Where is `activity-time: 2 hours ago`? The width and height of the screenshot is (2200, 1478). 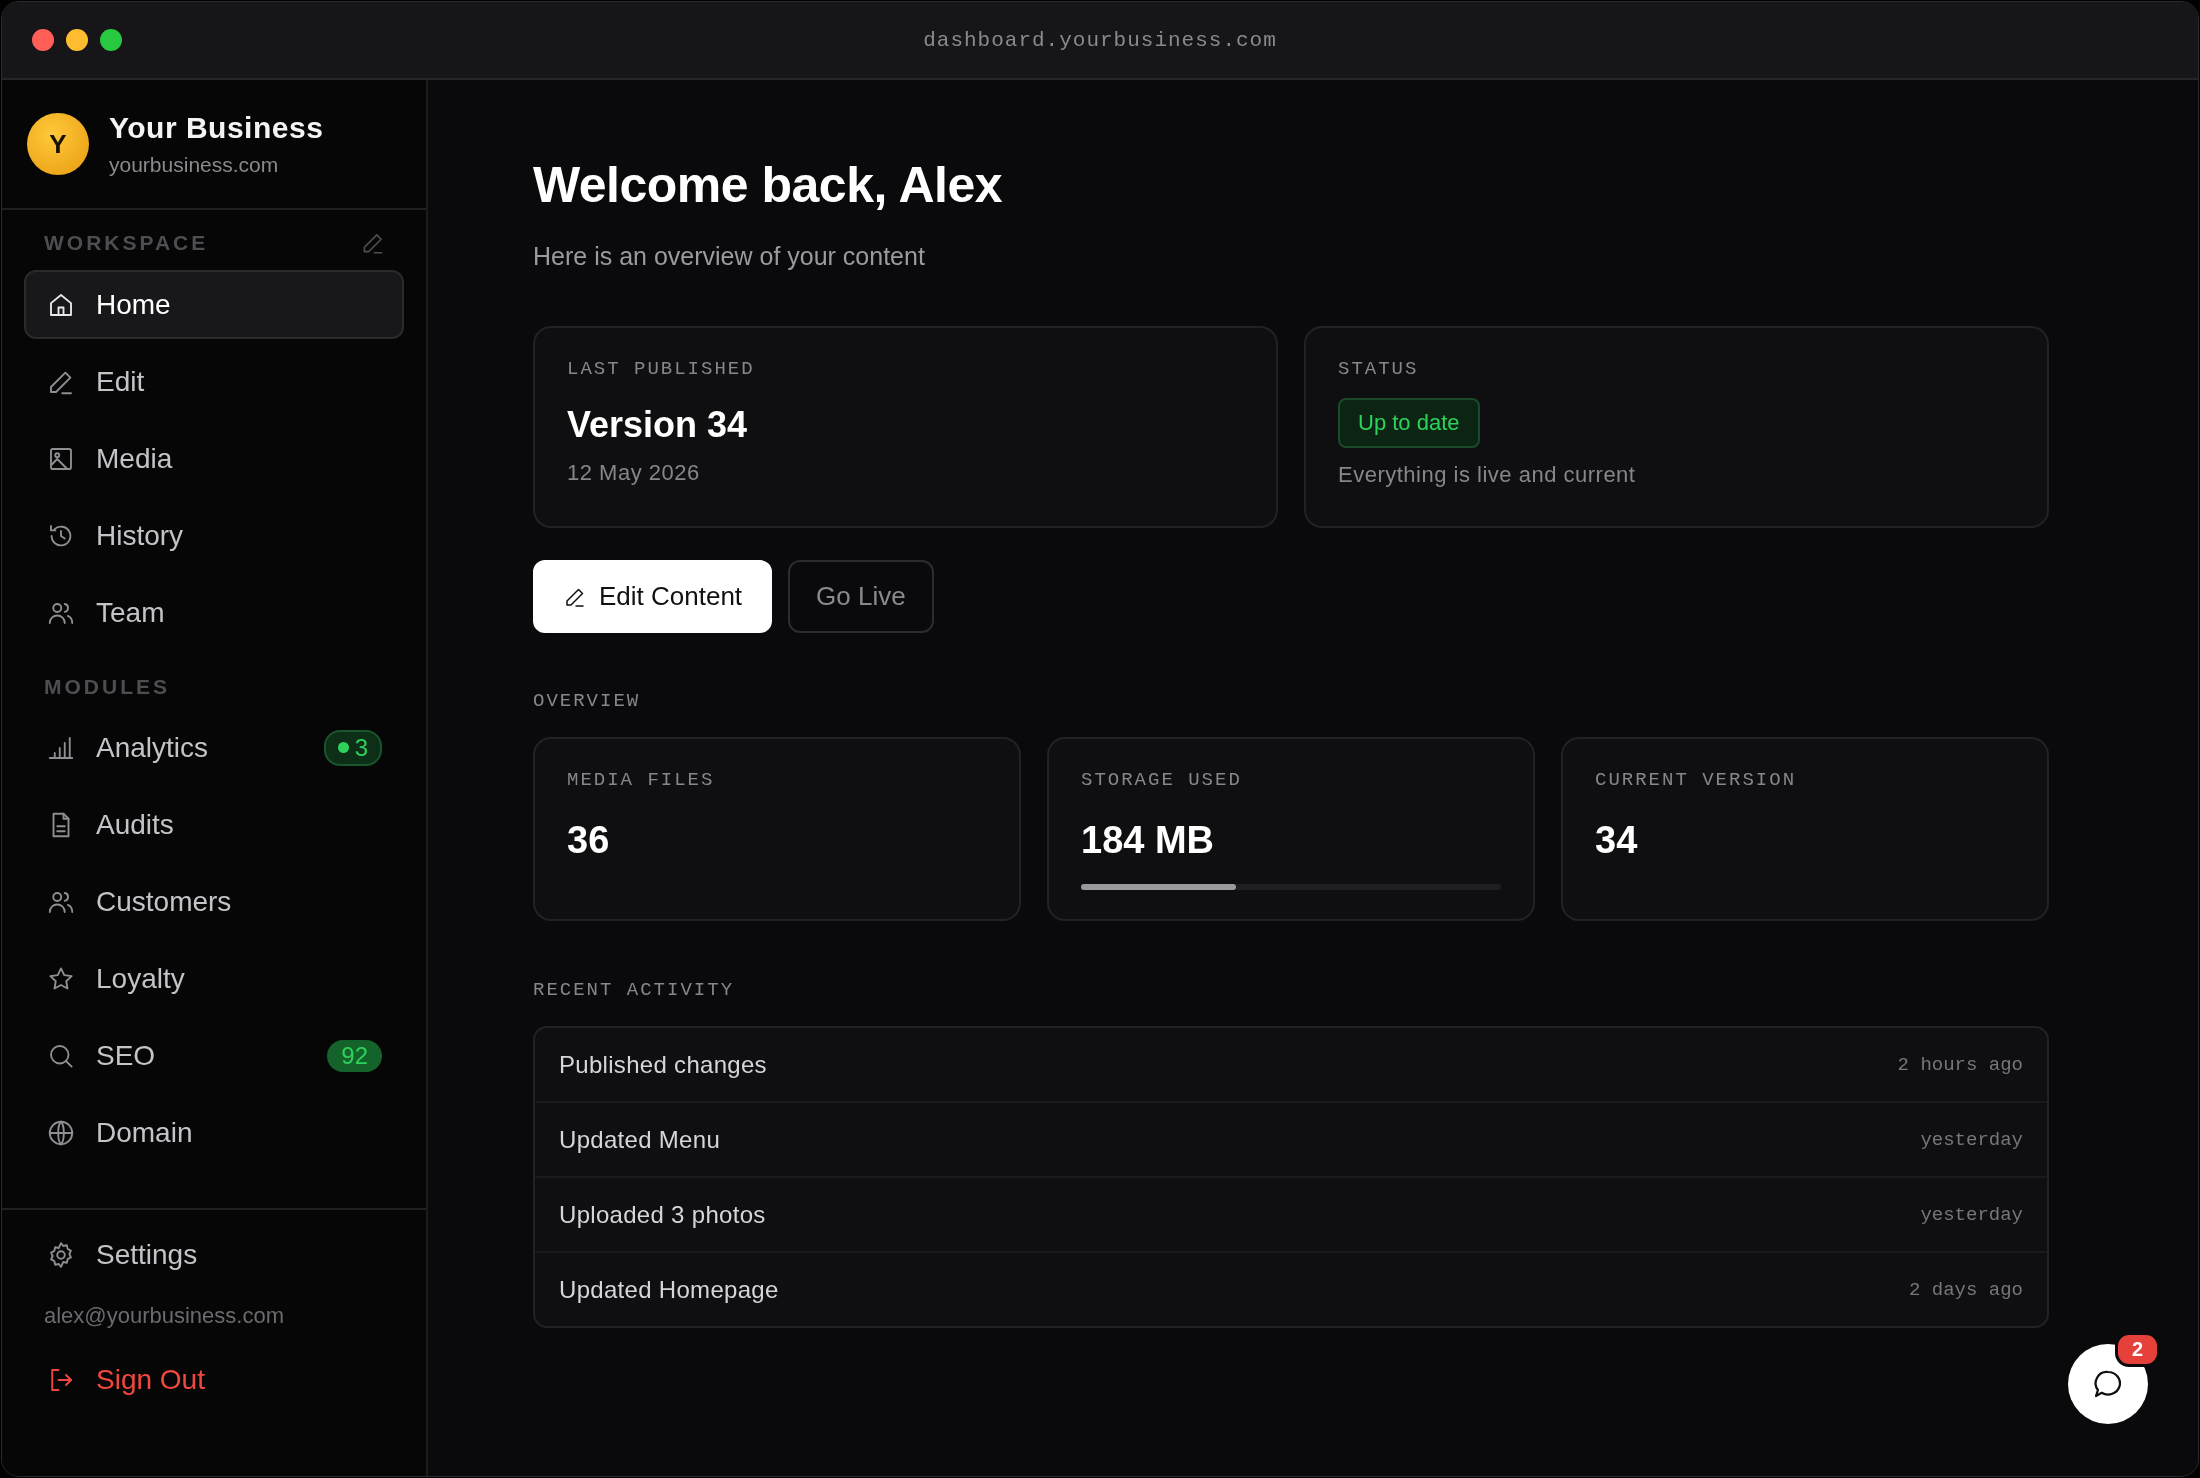
activity-time: 2 hours ago is located at coordinates (1960, 1064).